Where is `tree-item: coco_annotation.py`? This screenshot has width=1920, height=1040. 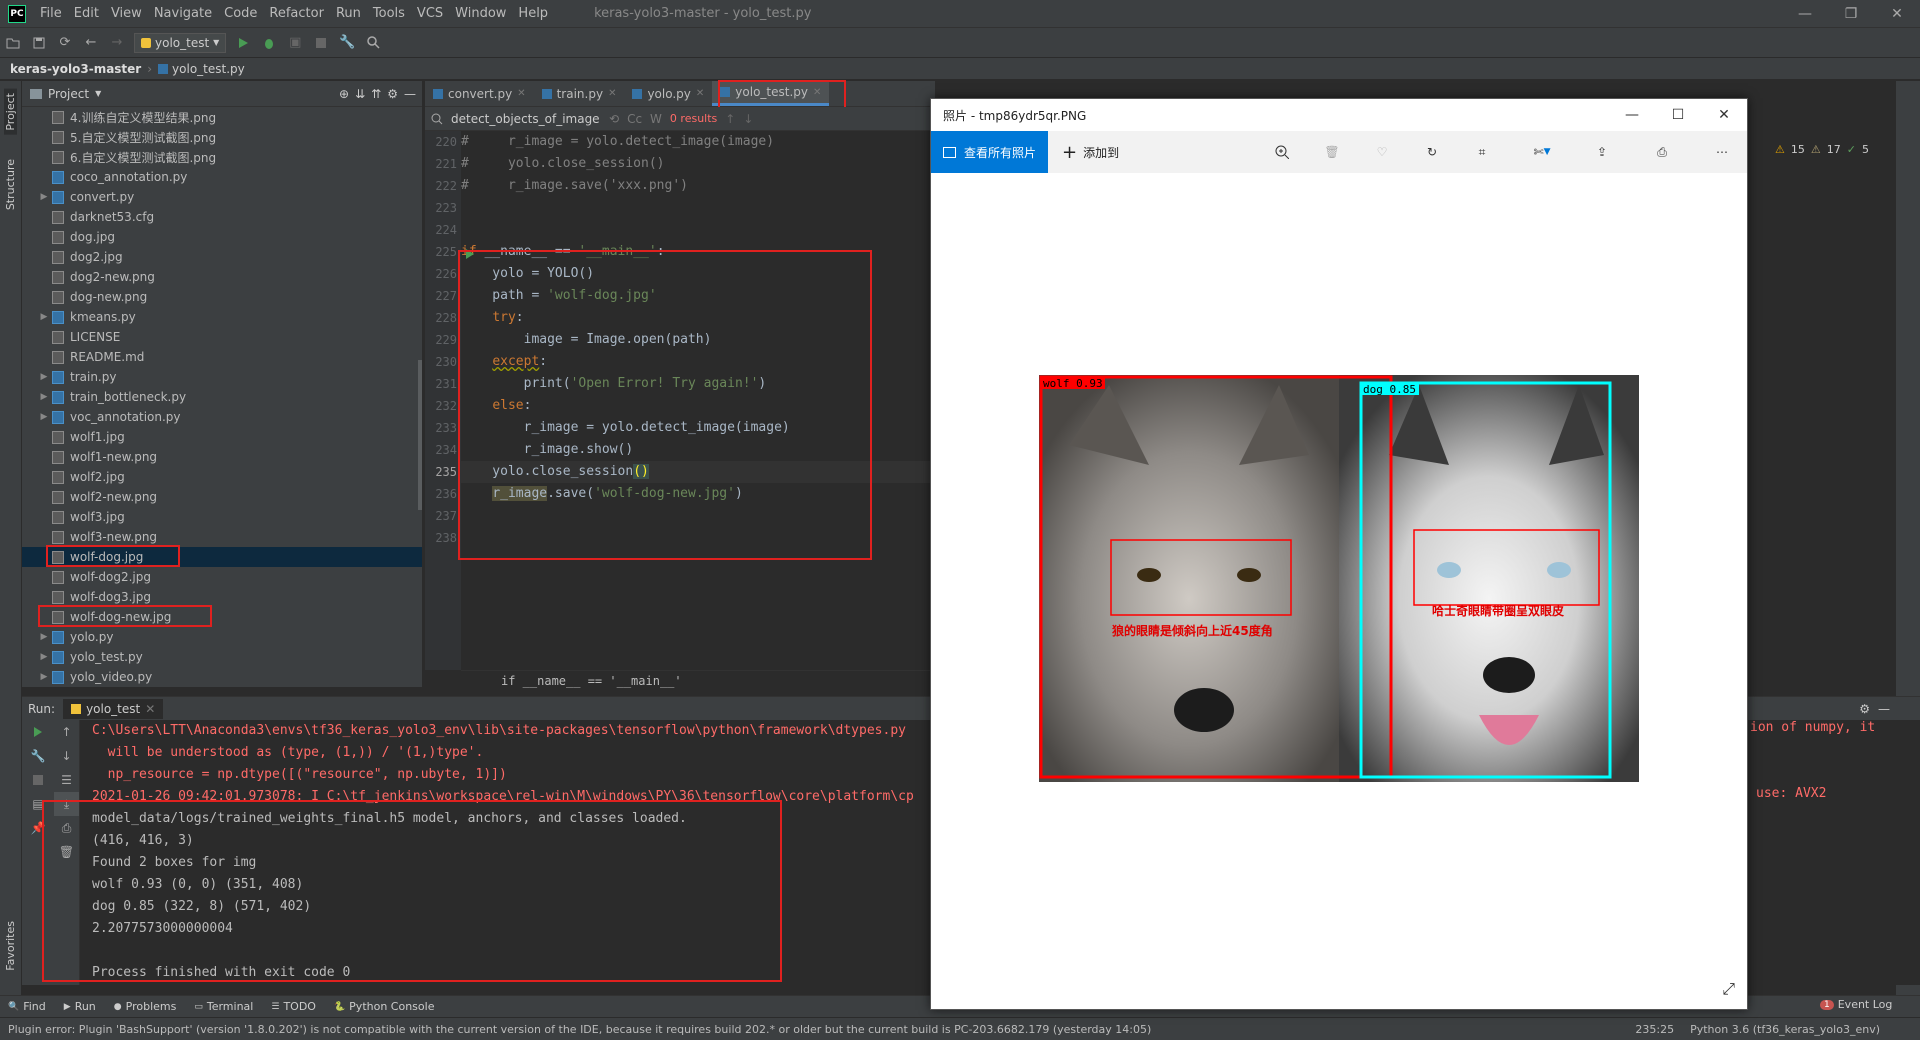 tree-item: coco_annotation.py is located at coordinates (222, 177).